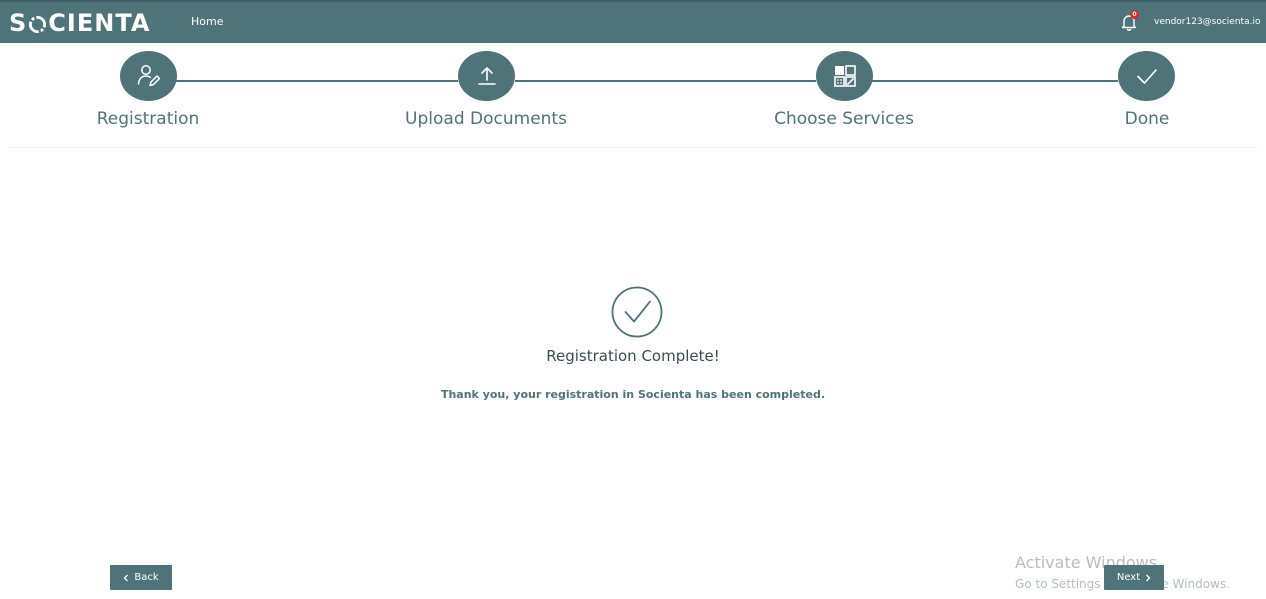  Describe the element at coordinates (633, 356) in the screenshot. I see `registration-complete-title: Registration Complete!` at that location.